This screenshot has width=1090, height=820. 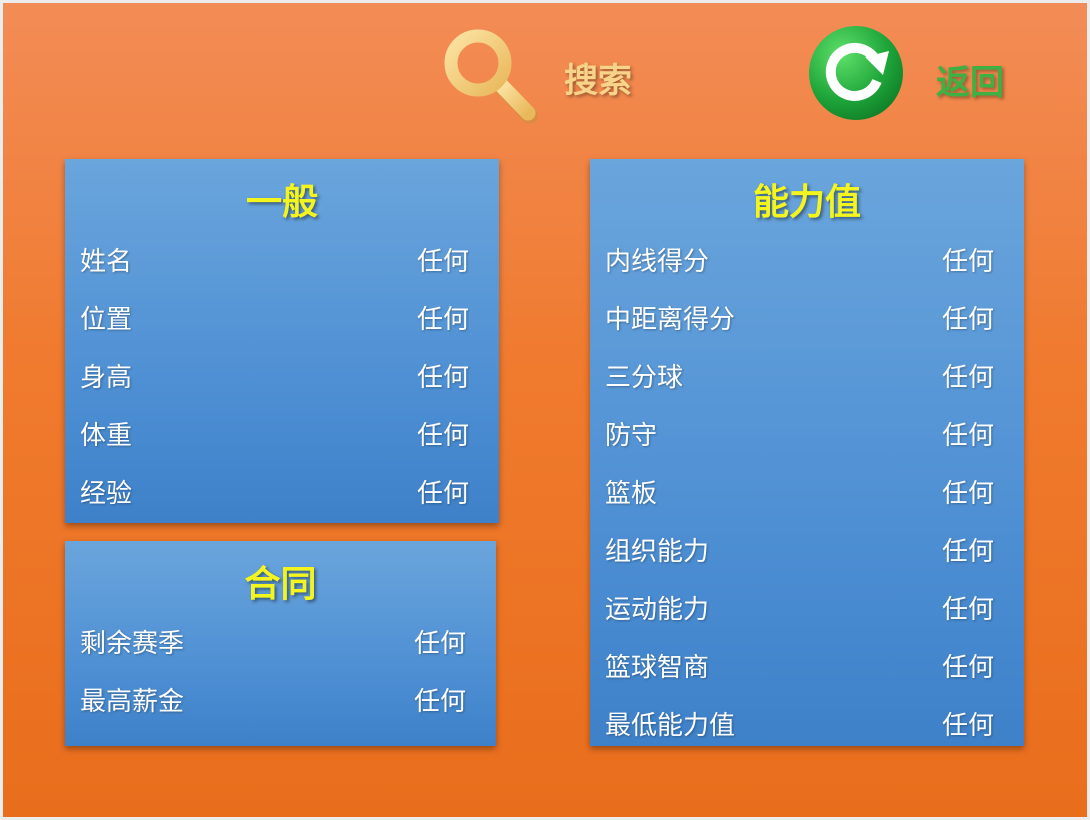 I want to click on back-button: 返回, so click(x=920, y=76).